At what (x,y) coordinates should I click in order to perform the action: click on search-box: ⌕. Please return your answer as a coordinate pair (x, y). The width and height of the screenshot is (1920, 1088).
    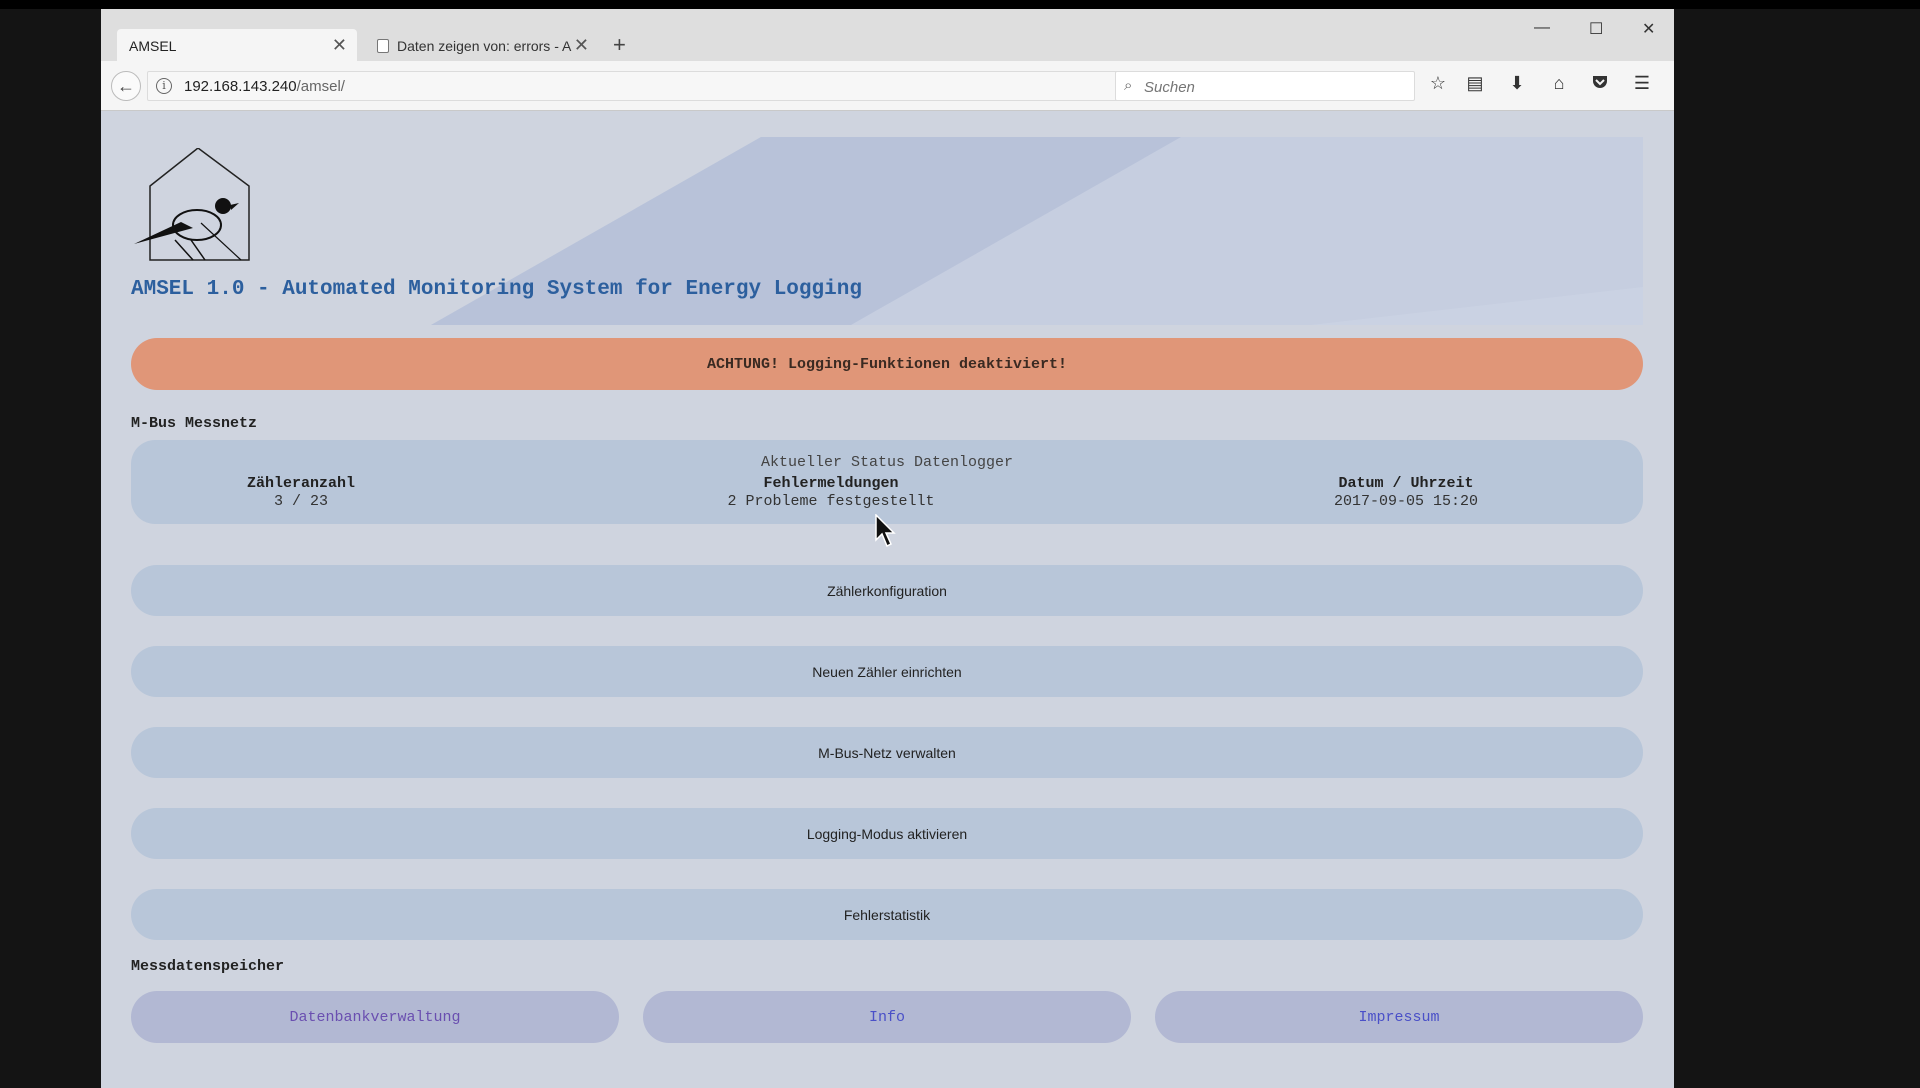
    Looking at the image, I should click on (1265, 86).